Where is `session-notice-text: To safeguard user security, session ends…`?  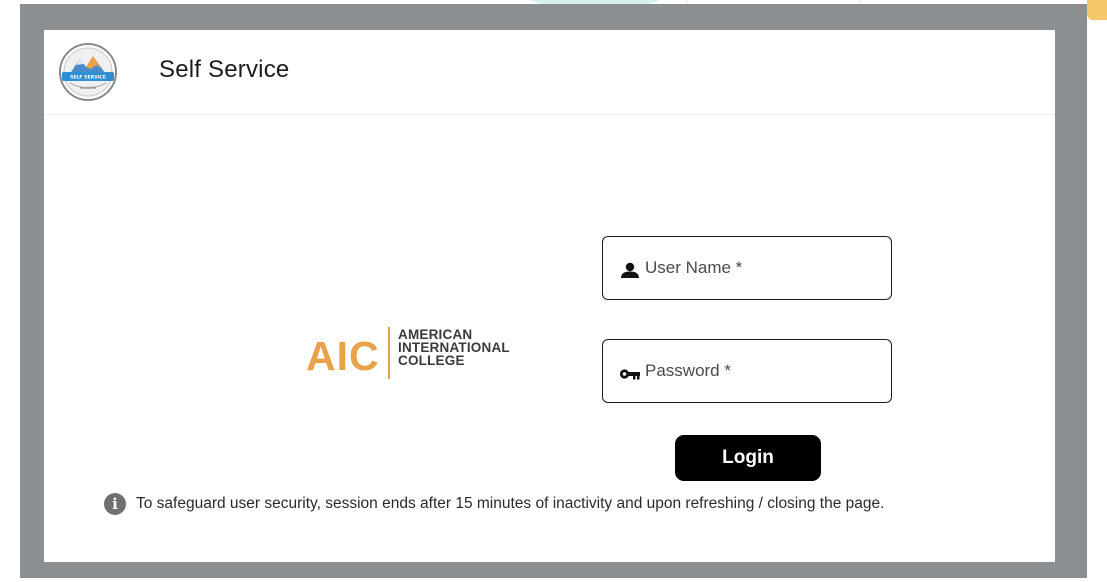
session-notice-text: To safeguard user security, session ends… is located at coordinates (510, 503).